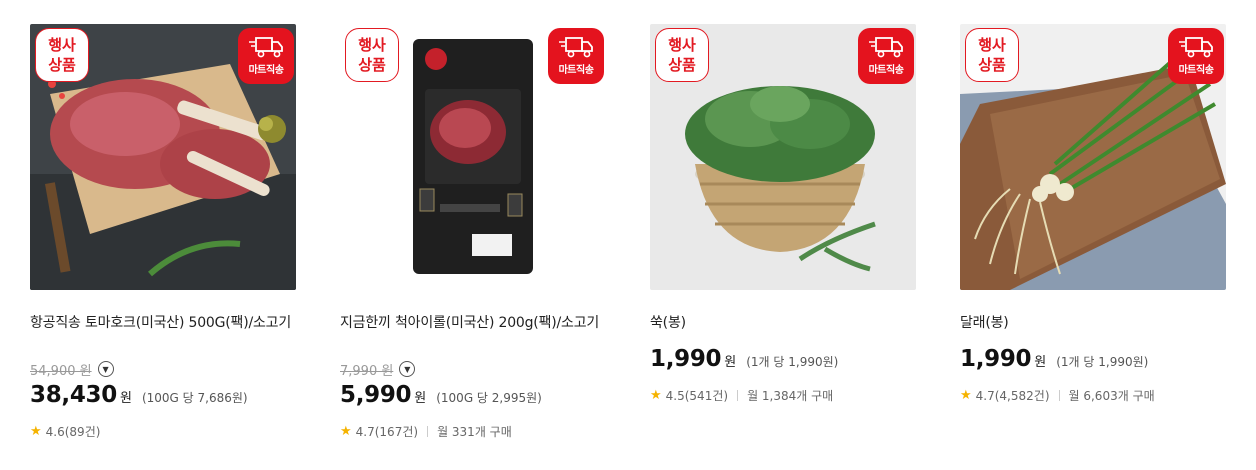 Image resolution: width=1256 pixels, height=470 pixels. I want to click on rating-text: 4.7(4,582건), so click(1012, 396).